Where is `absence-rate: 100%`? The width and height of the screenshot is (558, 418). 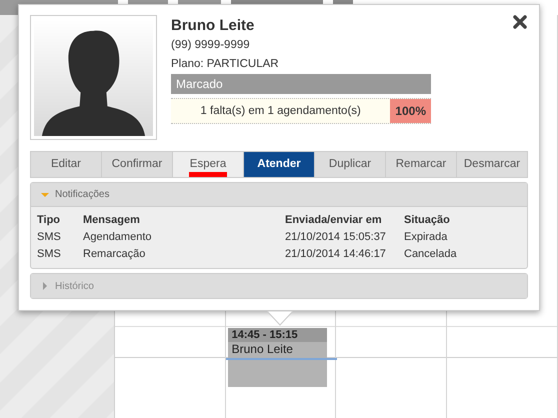
absence-rate: 100% is located at coordinates (410, 111).